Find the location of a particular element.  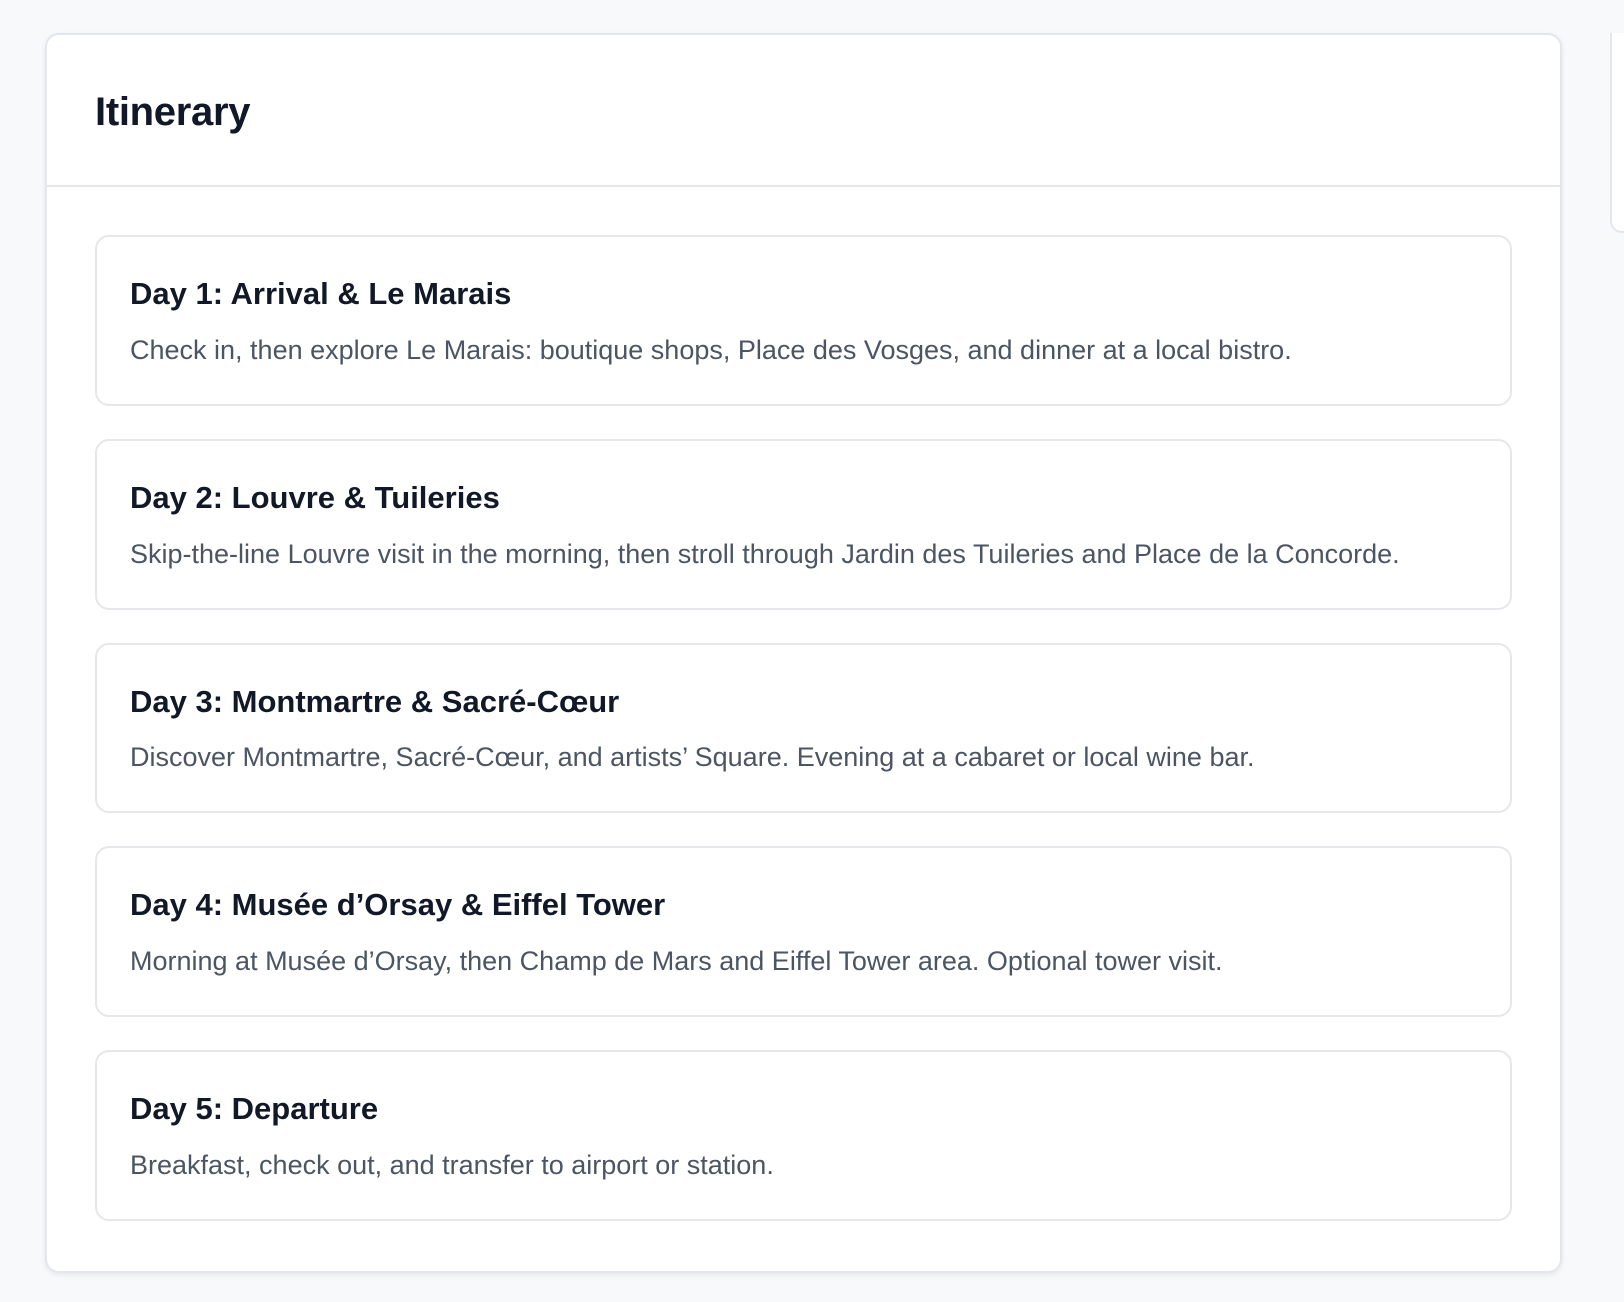

day-title: Day 1: Arrival & Le Marais is located at coordinates (321, 293).